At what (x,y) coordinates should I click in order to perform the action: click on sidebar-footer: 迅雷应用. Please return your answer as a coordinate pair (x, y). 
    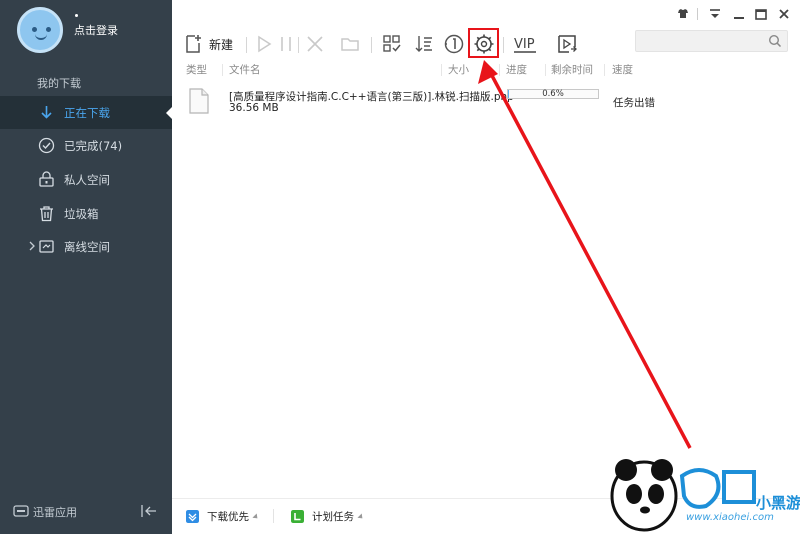
    Looking at the image, I should click on (86, 511).